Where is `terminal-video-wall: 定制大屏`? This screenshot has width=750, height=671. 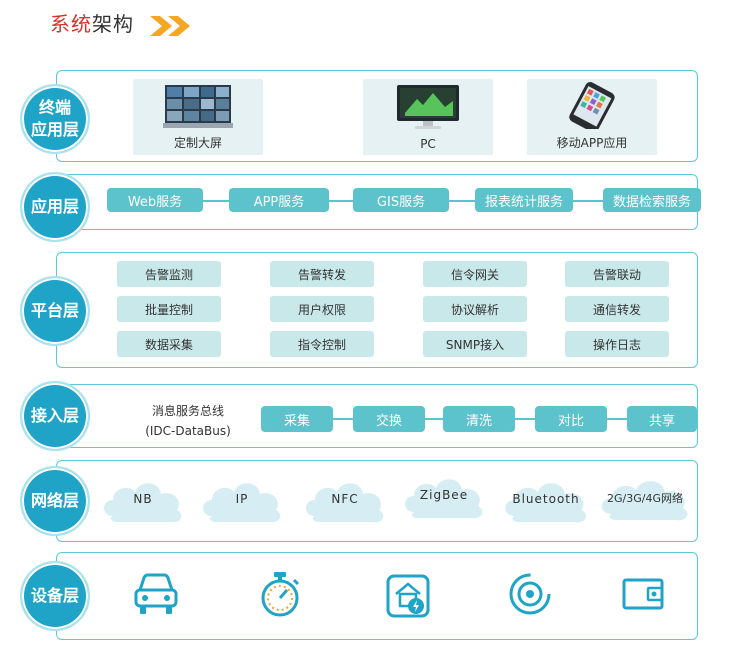 terminal-video-wall: 定制大屏 is located at coordinates (198, 117).